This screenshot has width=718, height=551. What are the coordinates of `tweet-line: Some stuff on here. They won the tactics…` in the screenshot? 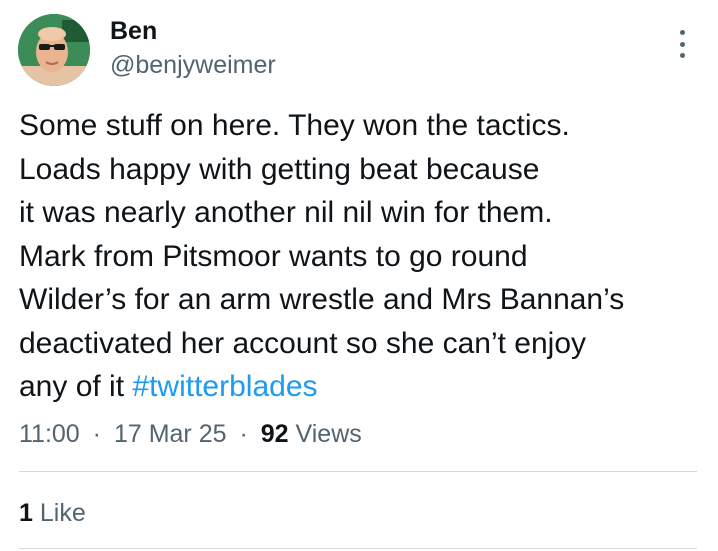 It's located at (294, 125).